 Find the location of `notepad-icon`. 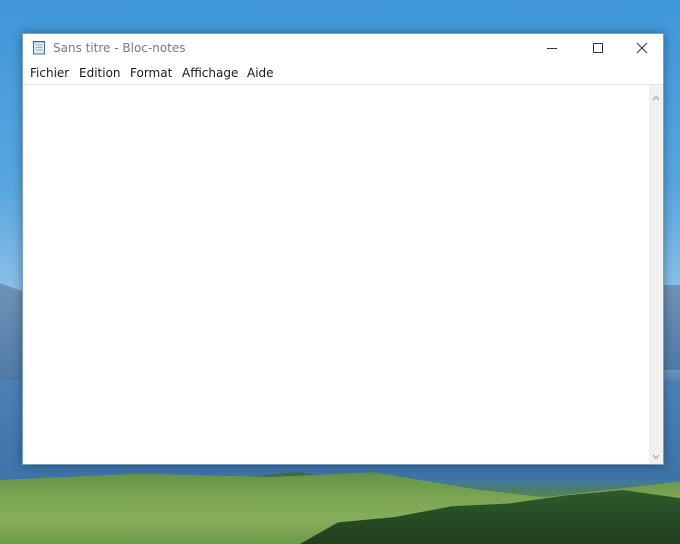

notepad-icon is located at coordinates (39, 47).